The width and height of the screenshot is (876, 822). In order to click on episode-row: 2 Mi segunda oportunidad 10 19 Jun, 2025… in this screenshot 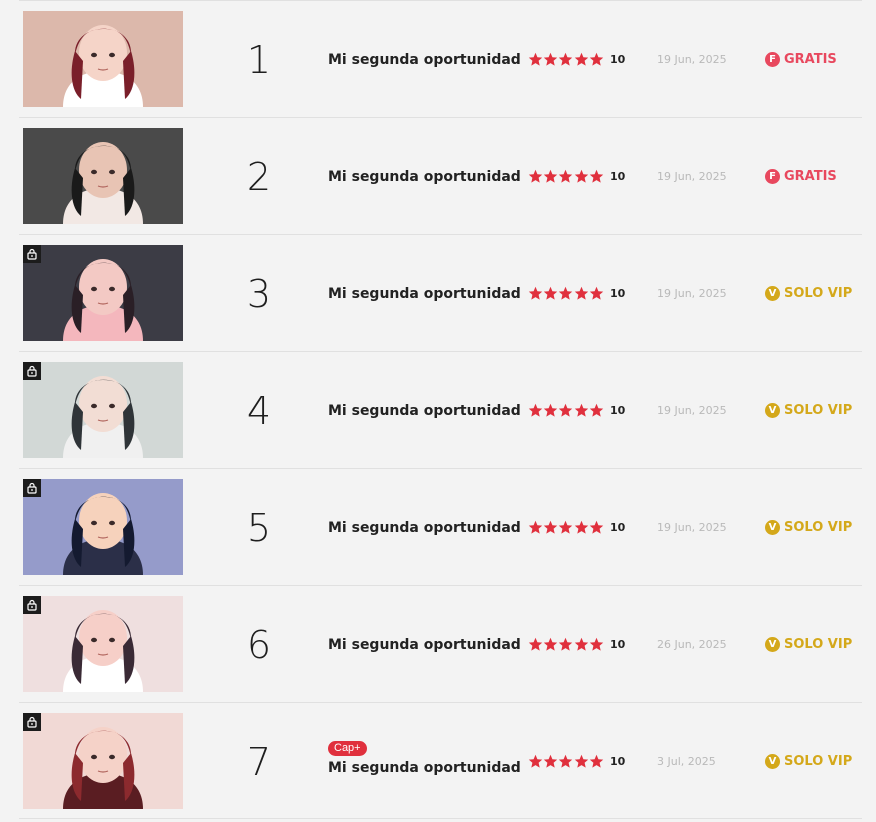, I will do `click(440, 175)`.